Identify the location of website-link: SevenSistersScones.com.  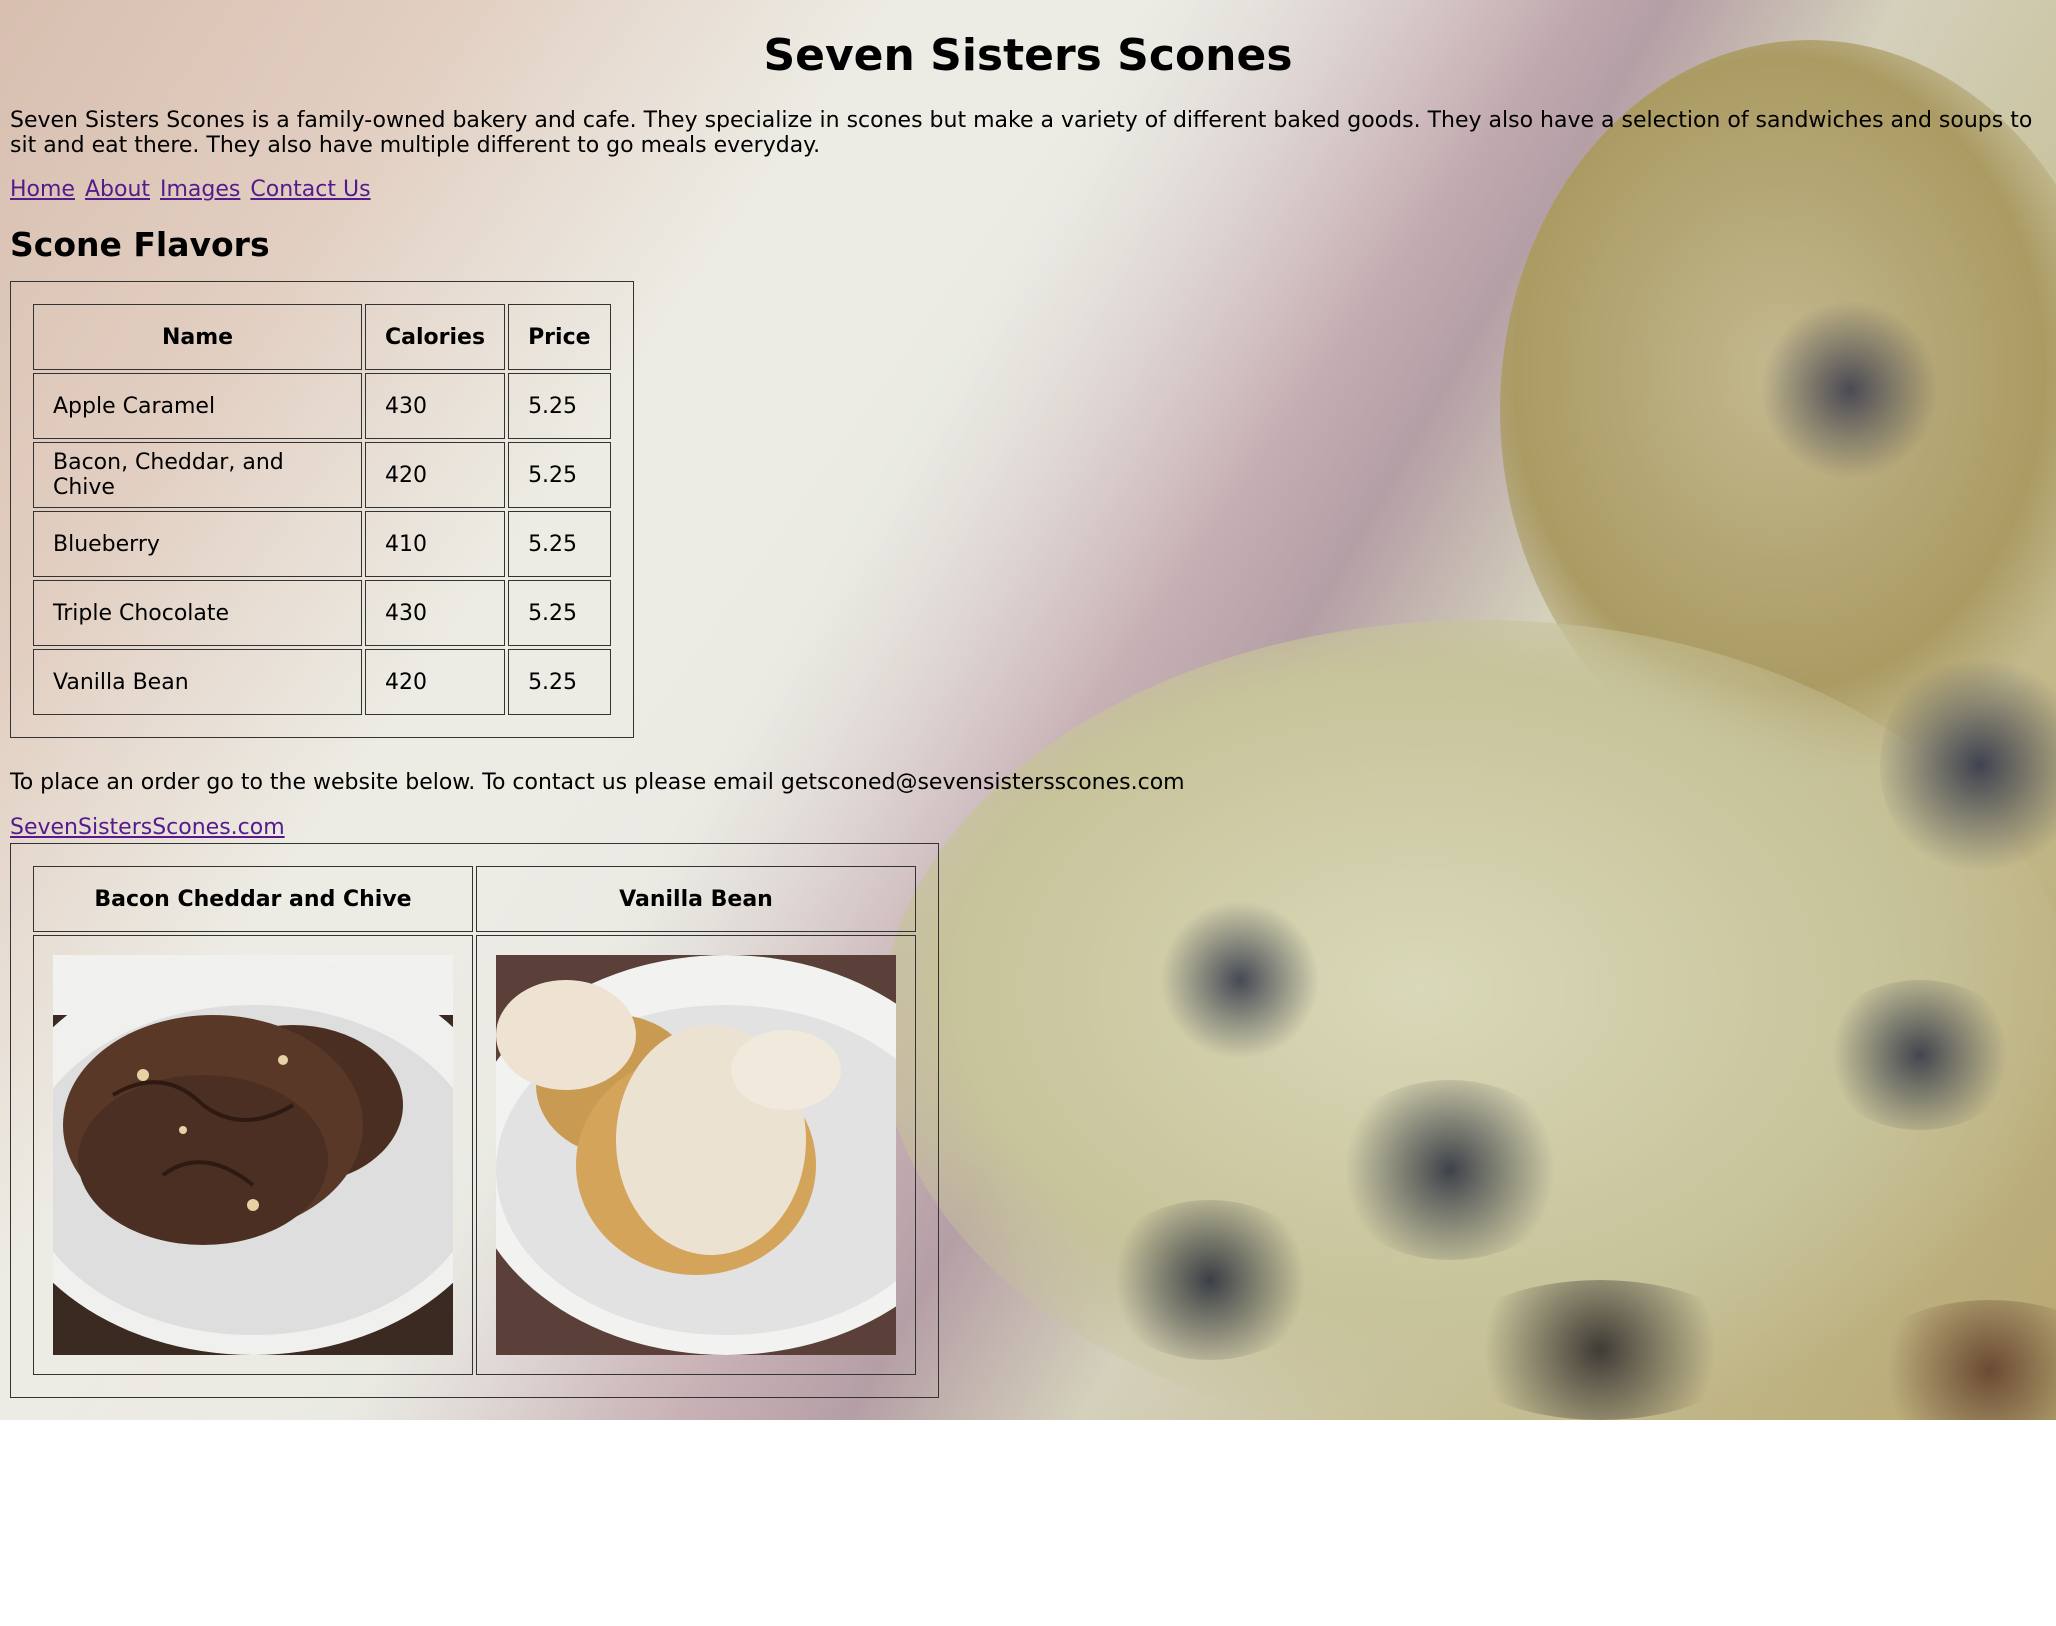
(147, 827).